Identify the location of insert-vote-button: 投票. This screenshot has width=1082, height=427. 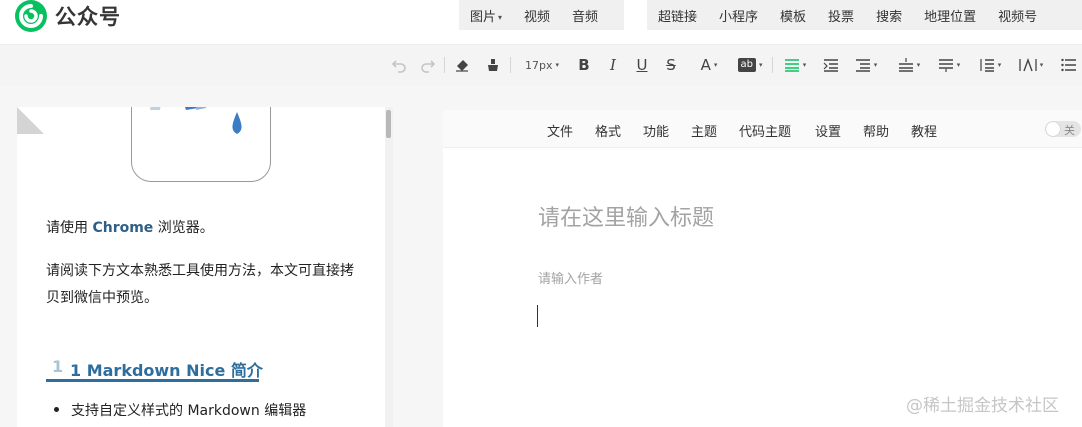
(841, 15).